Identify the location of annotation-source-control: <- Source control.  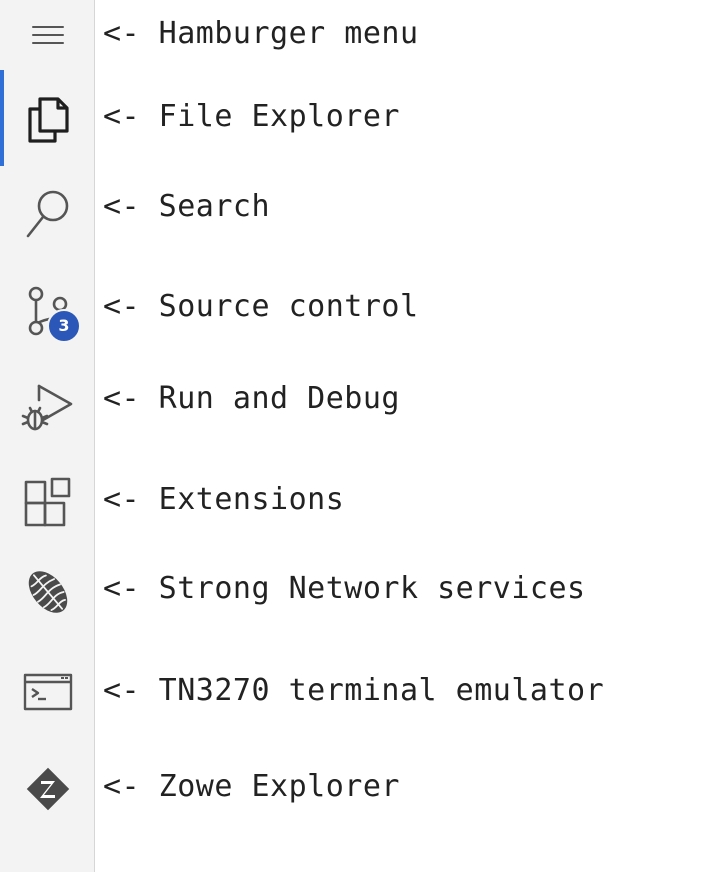
(261, 306).